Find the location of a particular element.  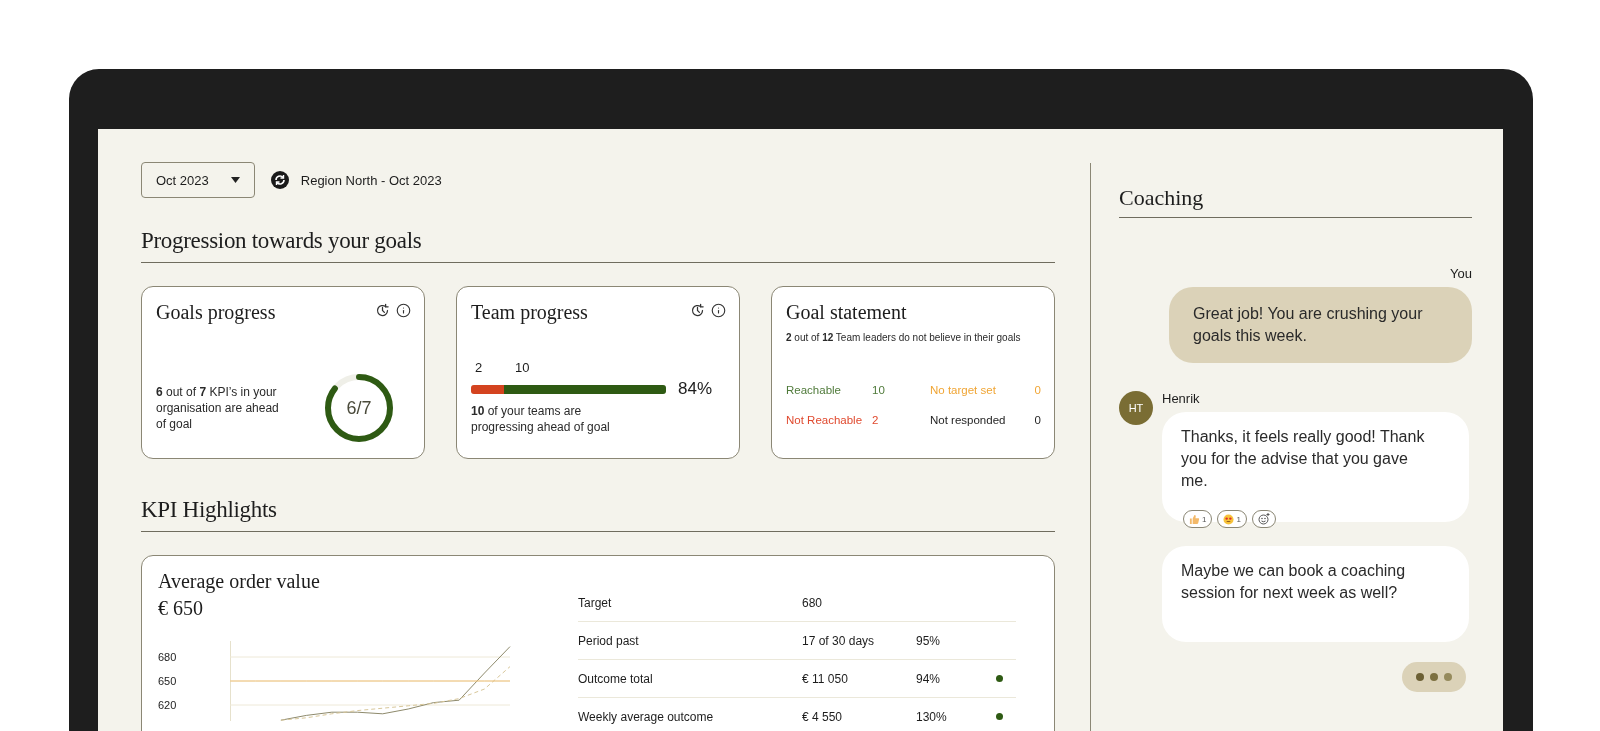

goals-summary: 6 out of 7 KPI’s in your organisation are ahead of goal is located at coordinates (218, 408).